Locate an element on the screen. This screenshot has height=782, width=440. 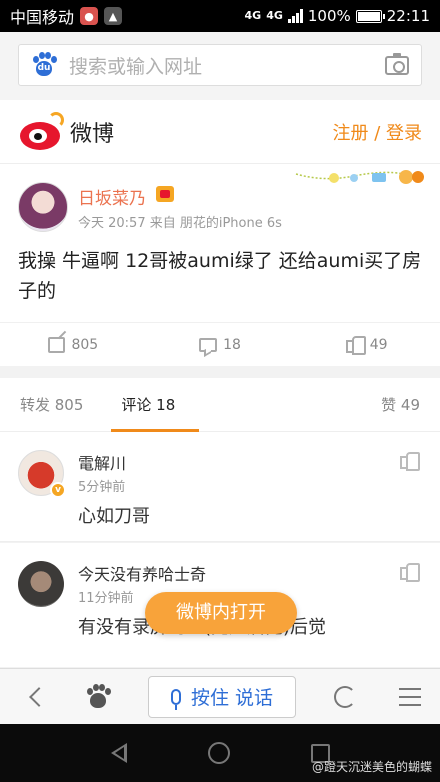
search-placeholder: 搜索或输入网址 is located at coordinates (136, 66).